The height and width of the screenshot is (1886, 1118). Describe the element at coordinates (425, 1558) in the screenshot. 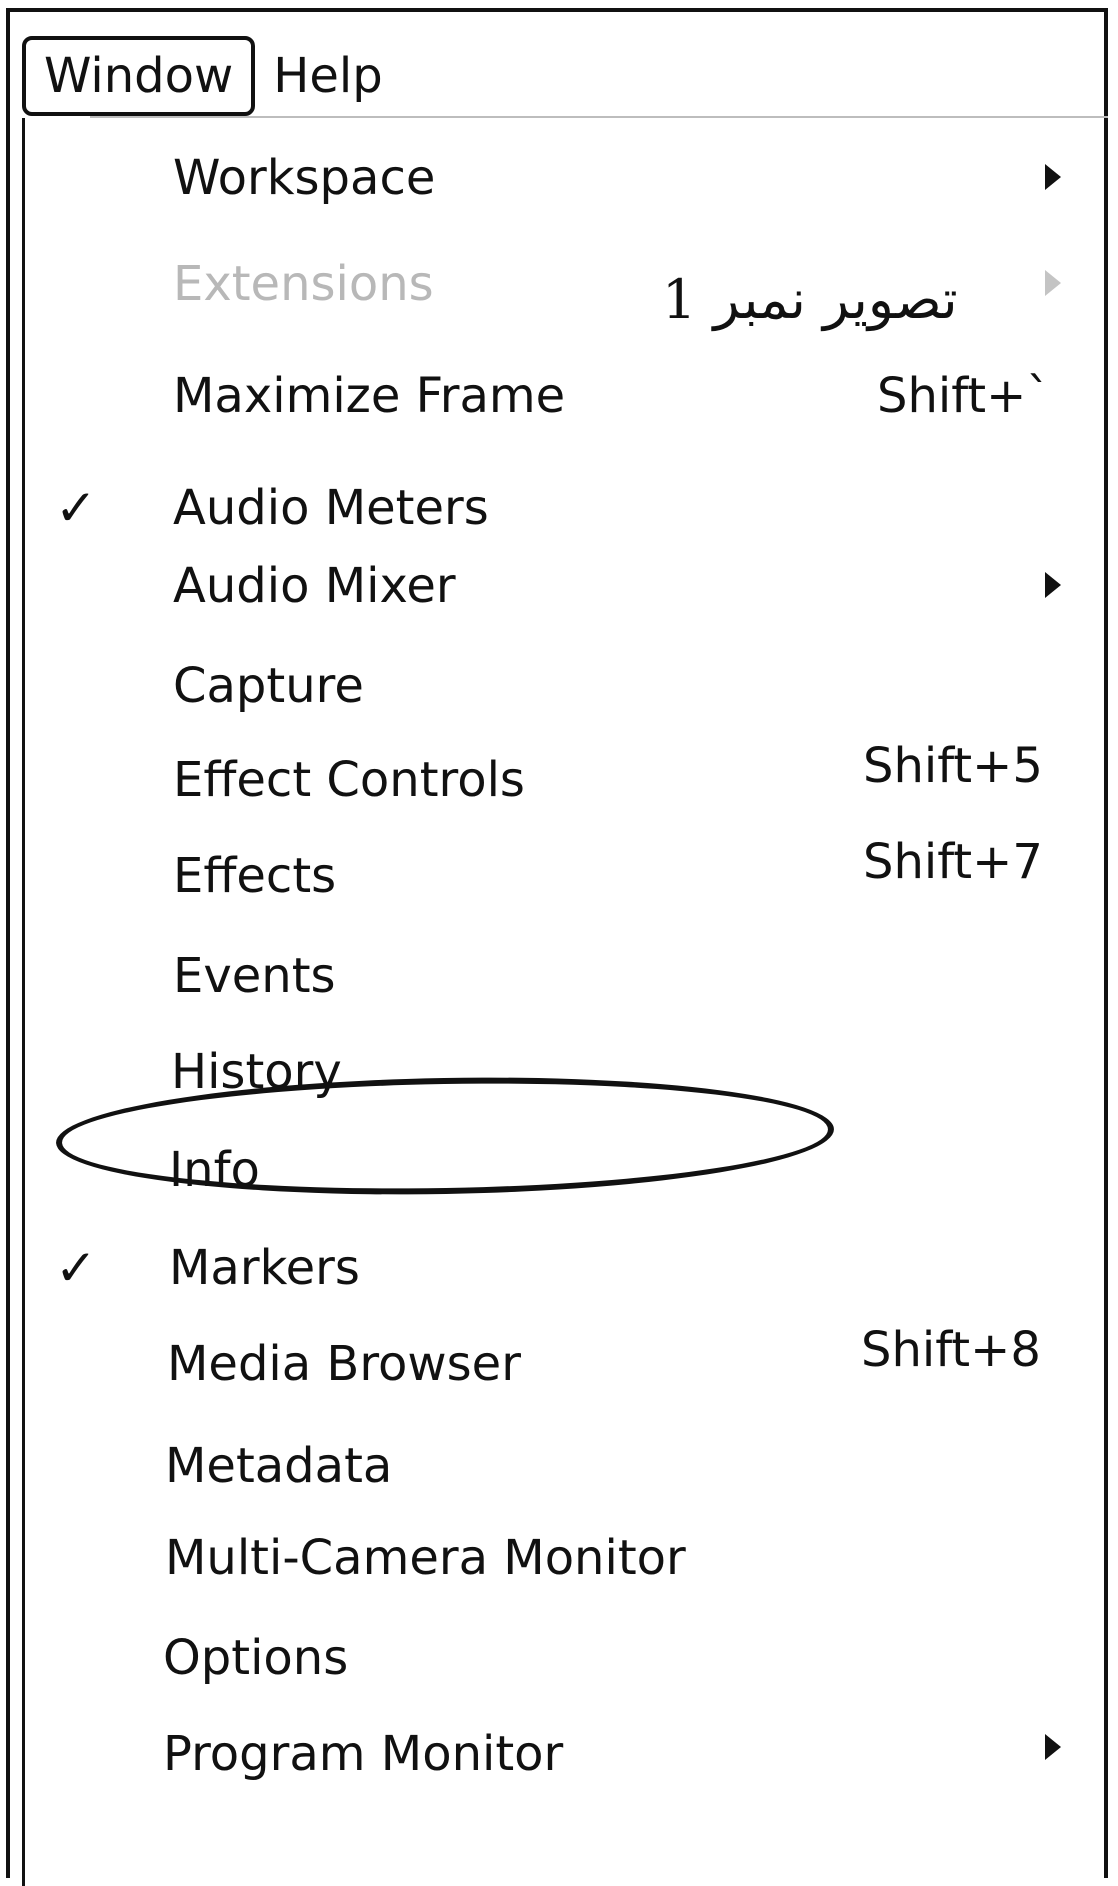

I see `menu-item-label: Multi-Camera Monitor` at that location.